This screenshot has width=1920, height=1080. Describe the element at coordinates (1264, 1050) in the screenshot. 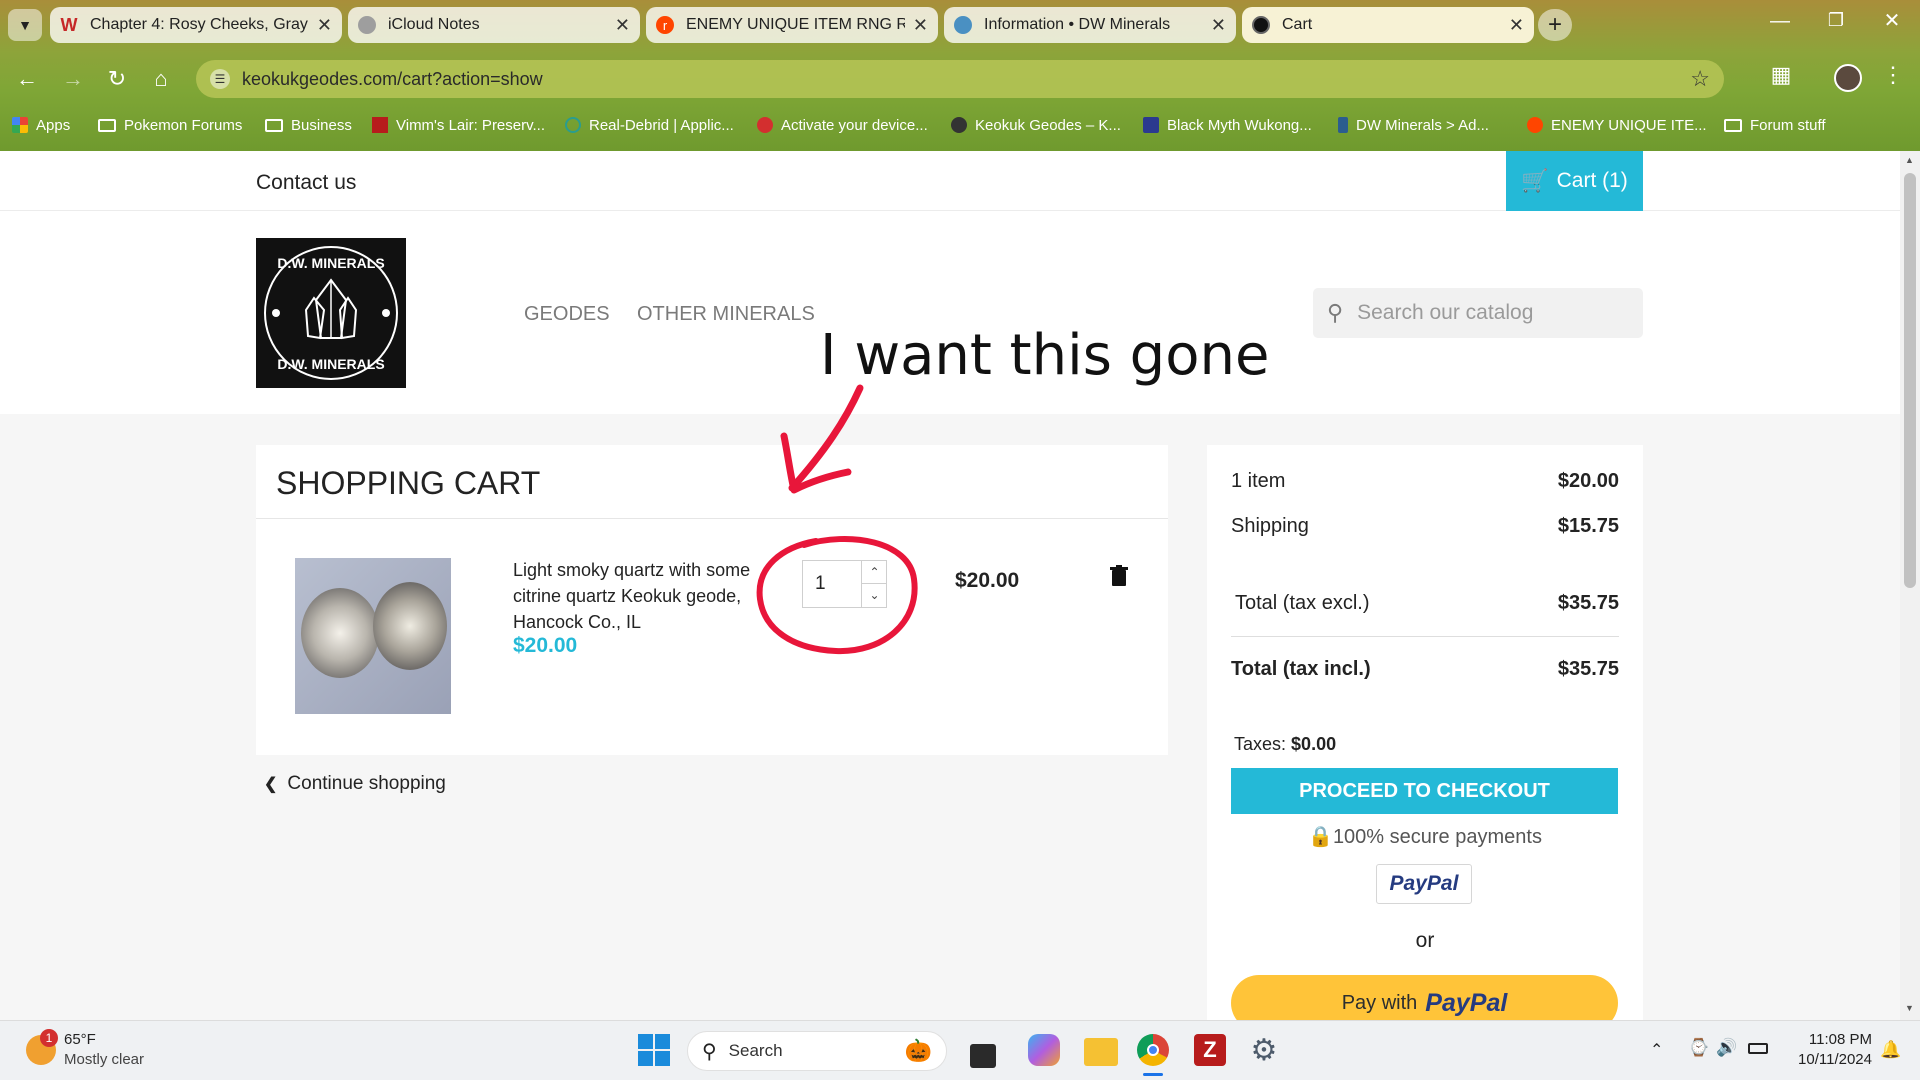

I see `settings-icon: ⚙` at that location.